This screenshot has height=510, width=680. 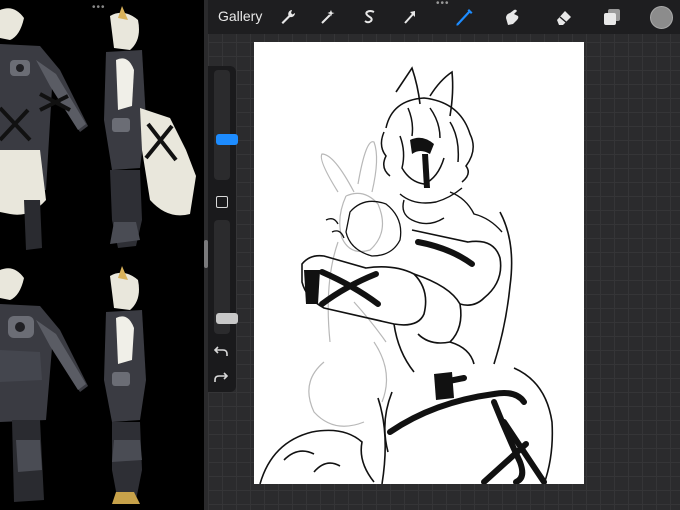 I want to click on redo-arrow-icon, so click(x=222, y=377).